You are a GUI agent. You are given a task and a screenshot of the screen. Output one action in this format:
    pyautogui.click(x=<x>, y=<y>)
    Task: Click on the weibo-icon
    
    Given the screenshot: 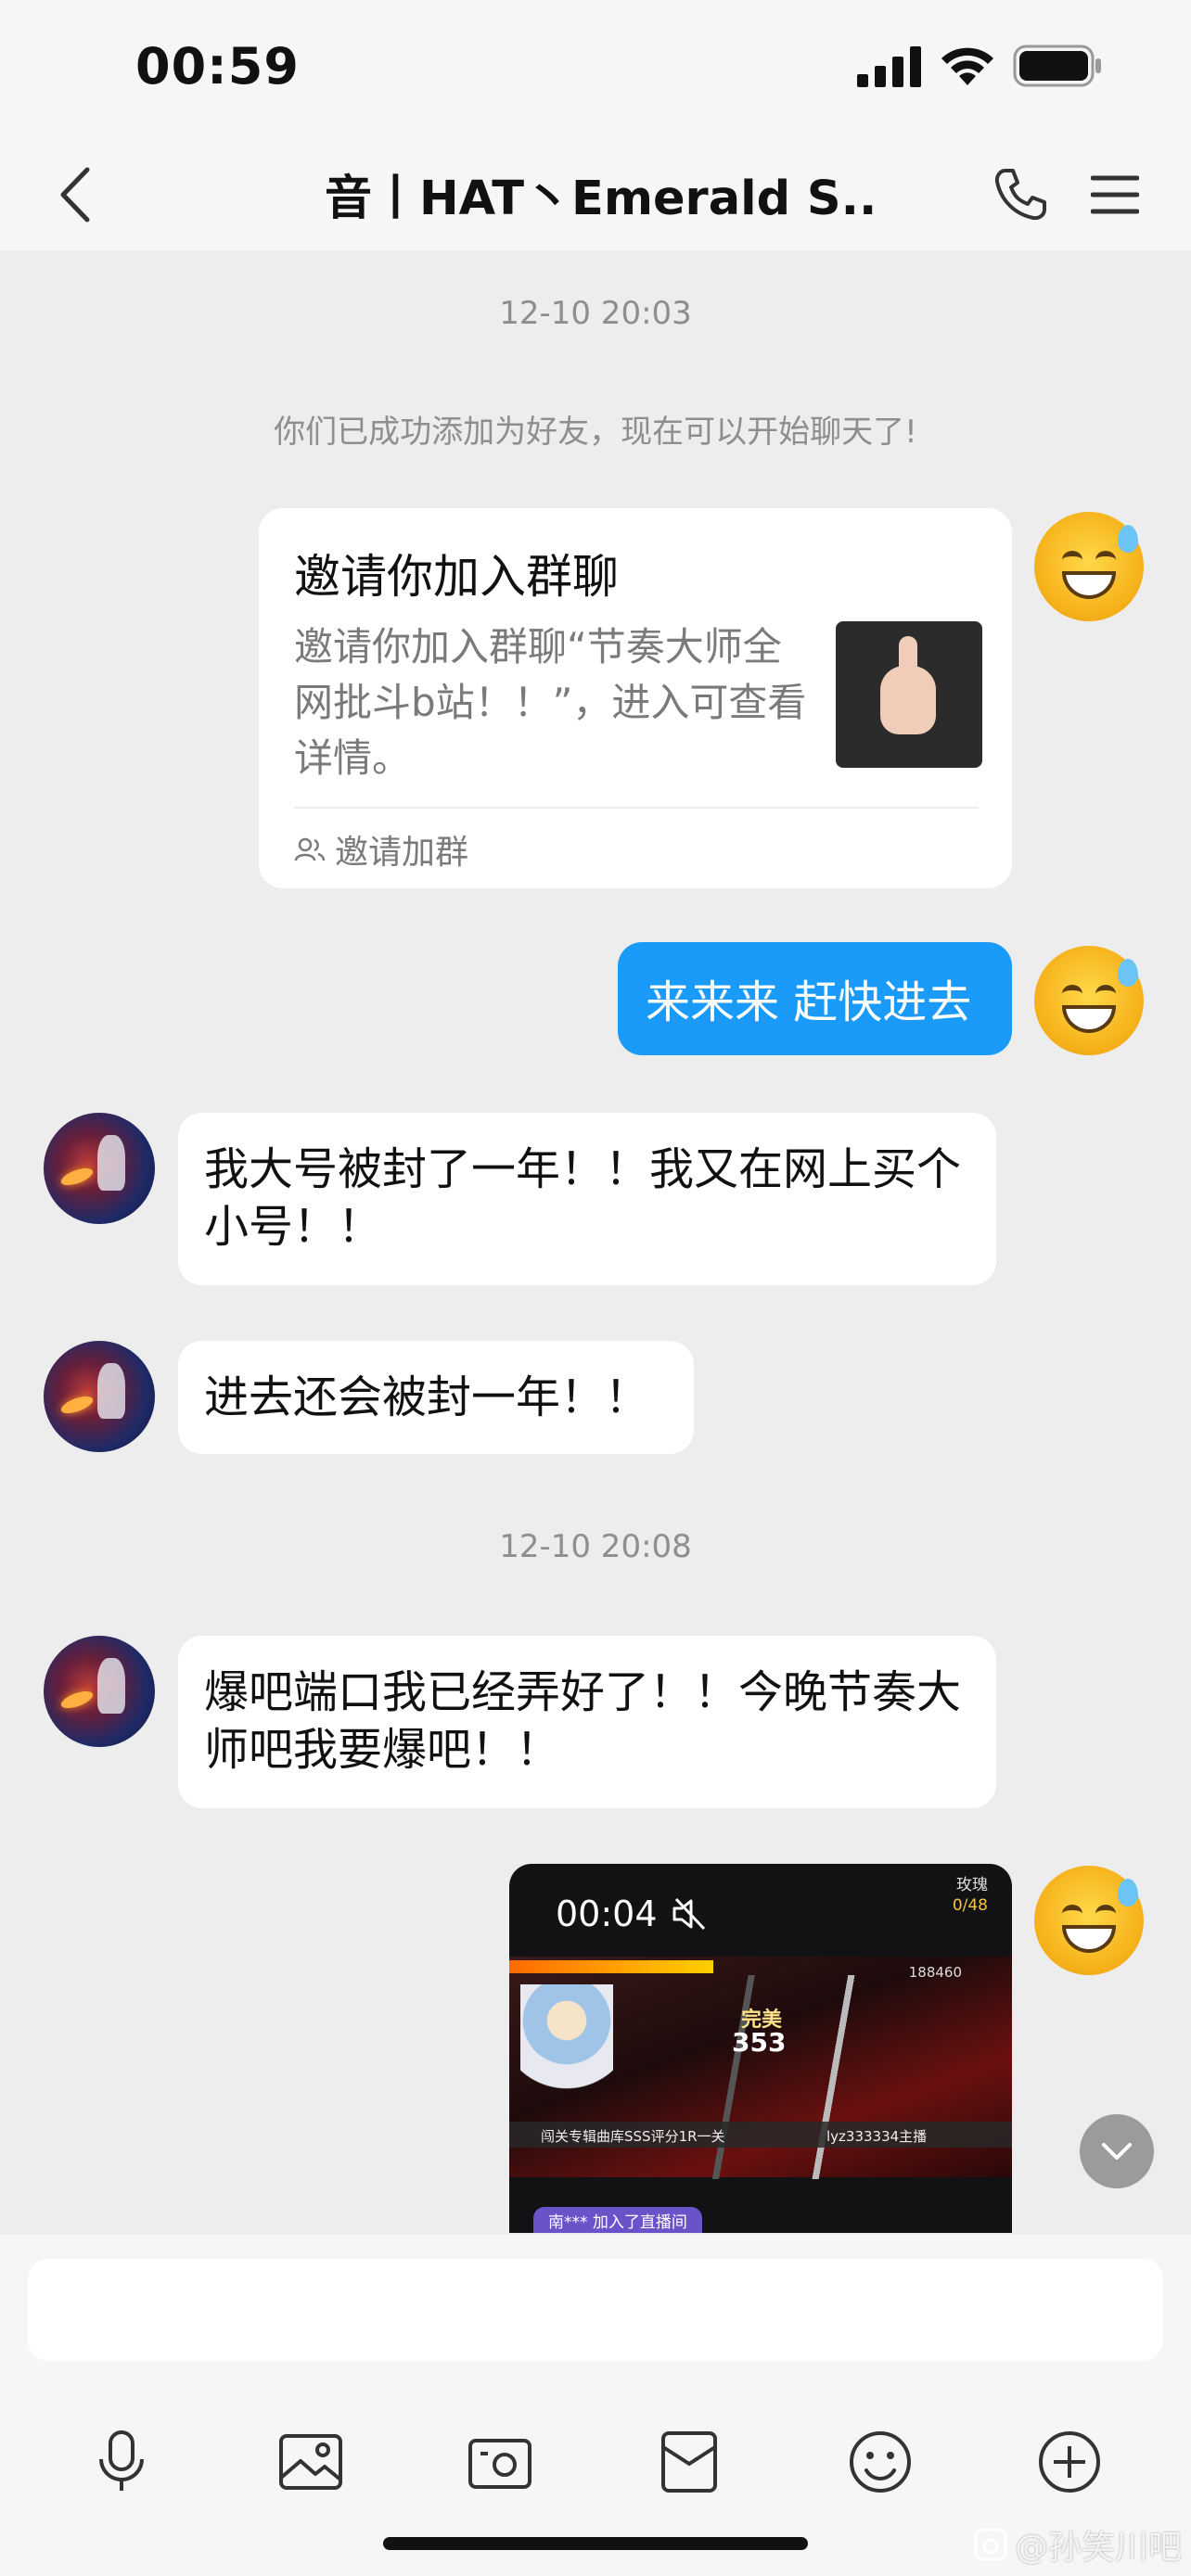 What is the action you would take?
    pyautogui.click(x=990, y=2544)
    